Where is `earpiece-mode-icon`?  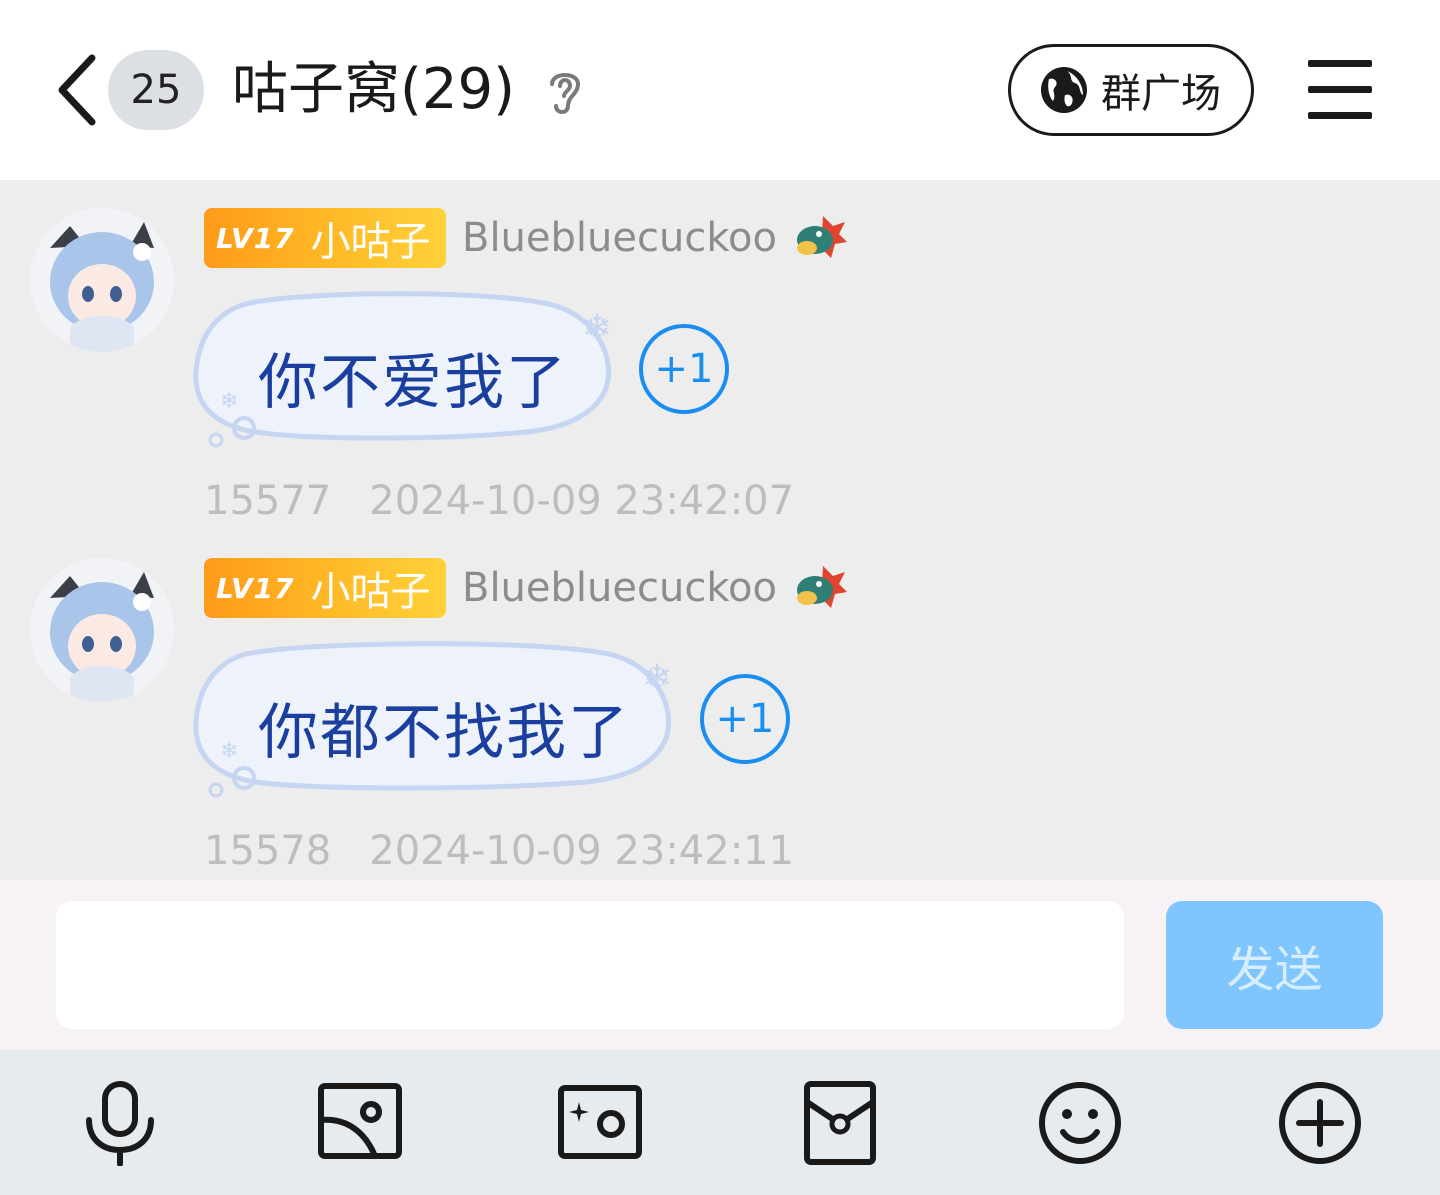
earpiece-mode-icon is located at coordinates (565, 92).